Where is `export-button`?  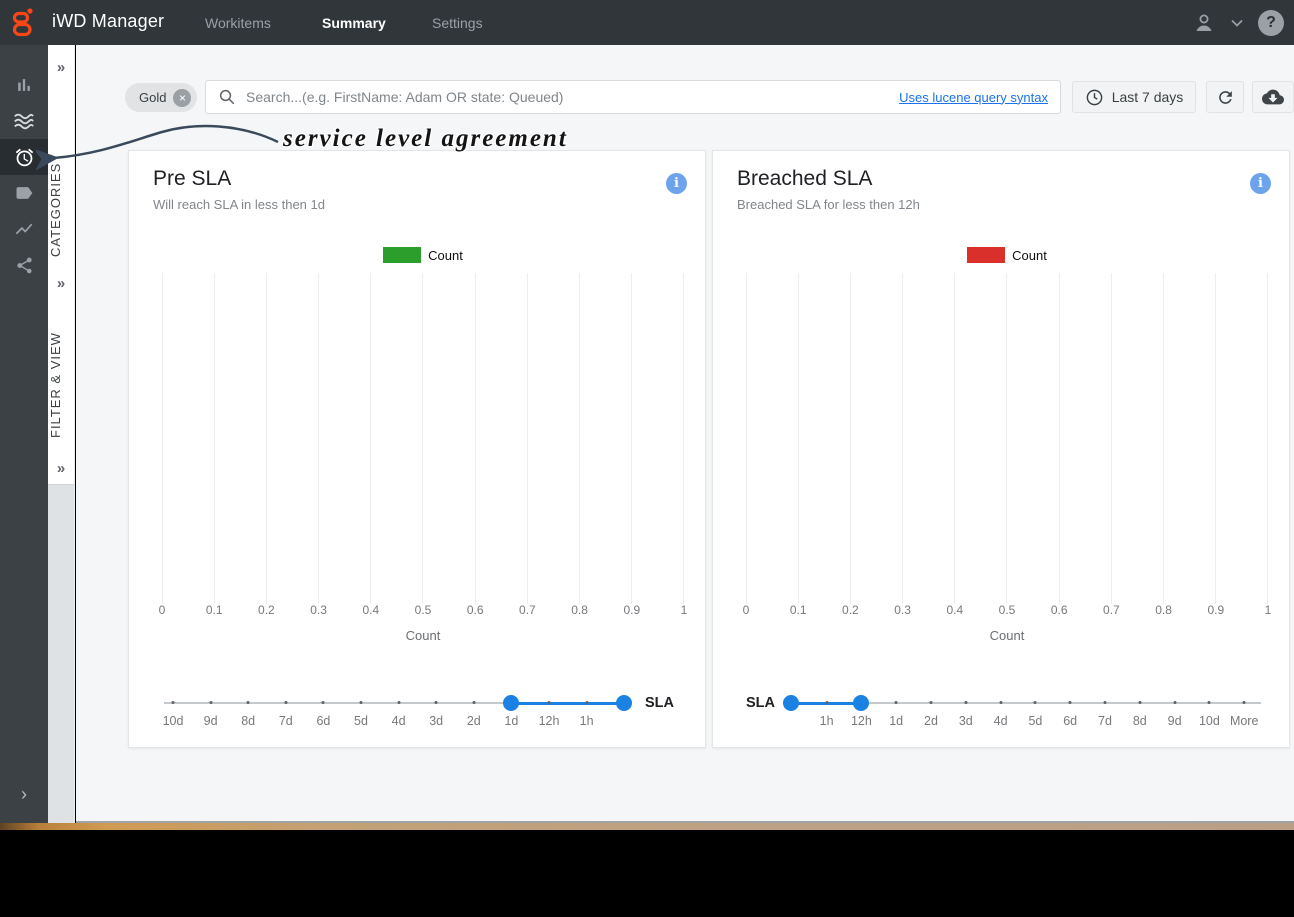 export-button is located at coordinates (1273, 97).